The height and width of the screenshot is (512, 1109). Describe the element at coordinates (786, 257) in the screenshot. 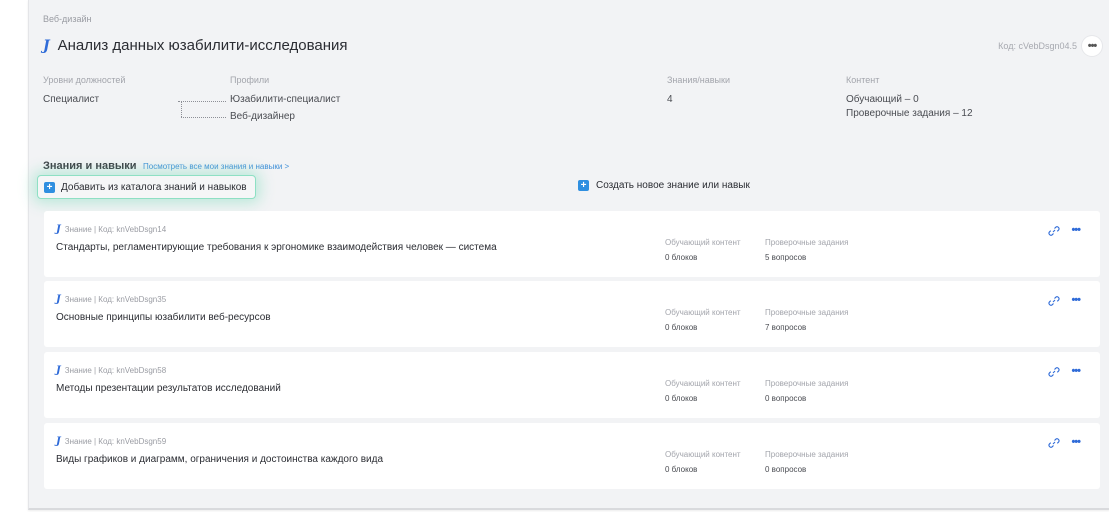

I see `tasks-value: 5 вопросов` at that location.